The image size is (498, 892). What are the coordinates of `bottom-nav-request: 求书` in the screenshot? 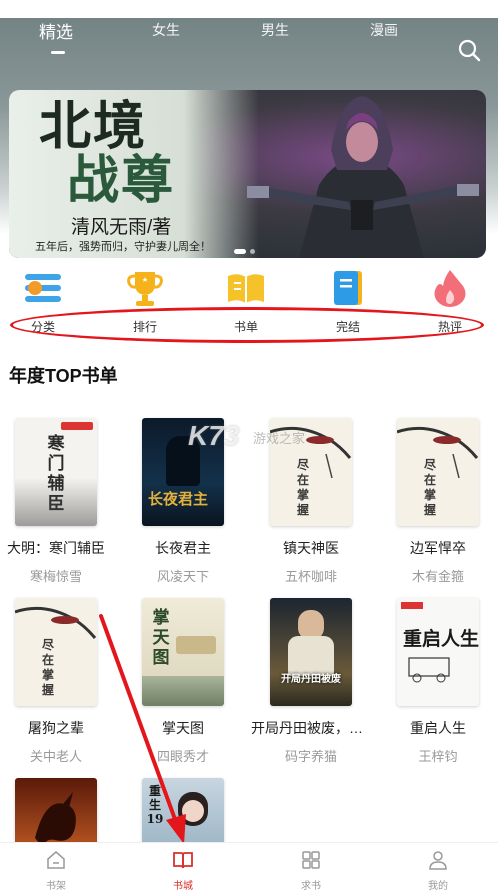 It's located at (311, 870).